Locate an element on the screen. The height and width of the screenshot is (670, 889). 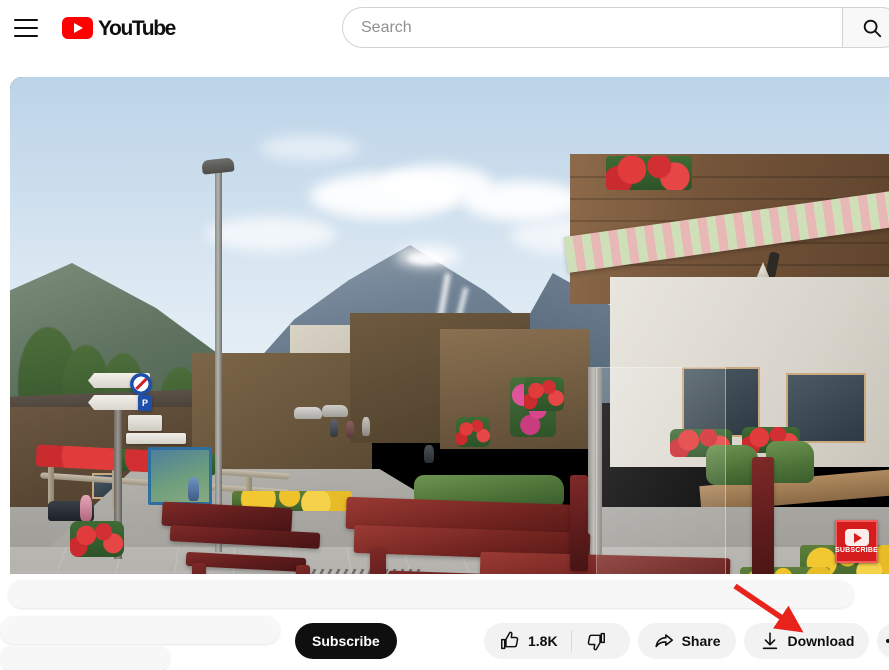
lamppost is located at coordinates (218, 362).